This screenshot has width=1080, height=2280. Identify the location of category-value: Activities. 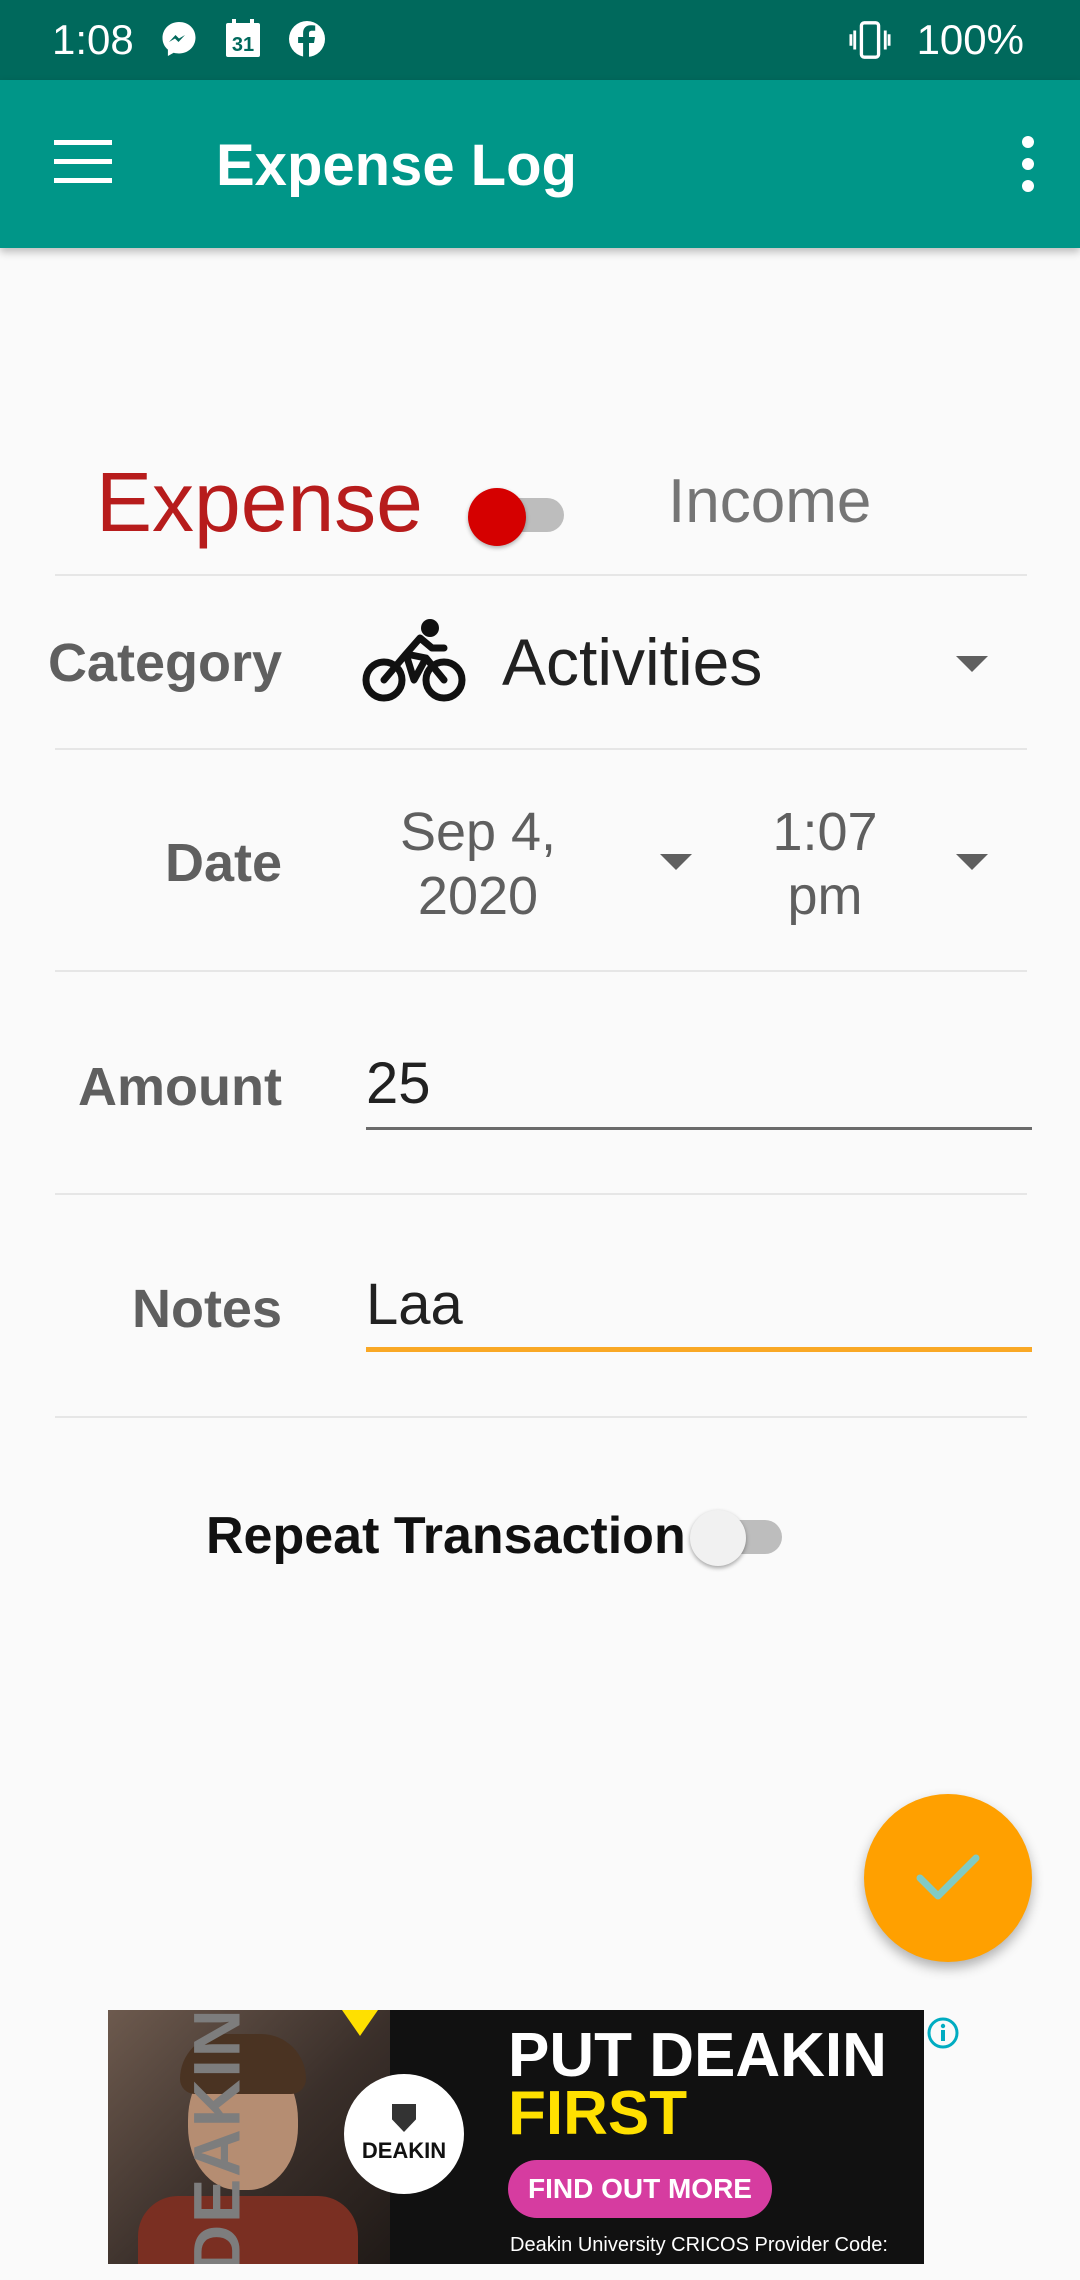
(632, 662).